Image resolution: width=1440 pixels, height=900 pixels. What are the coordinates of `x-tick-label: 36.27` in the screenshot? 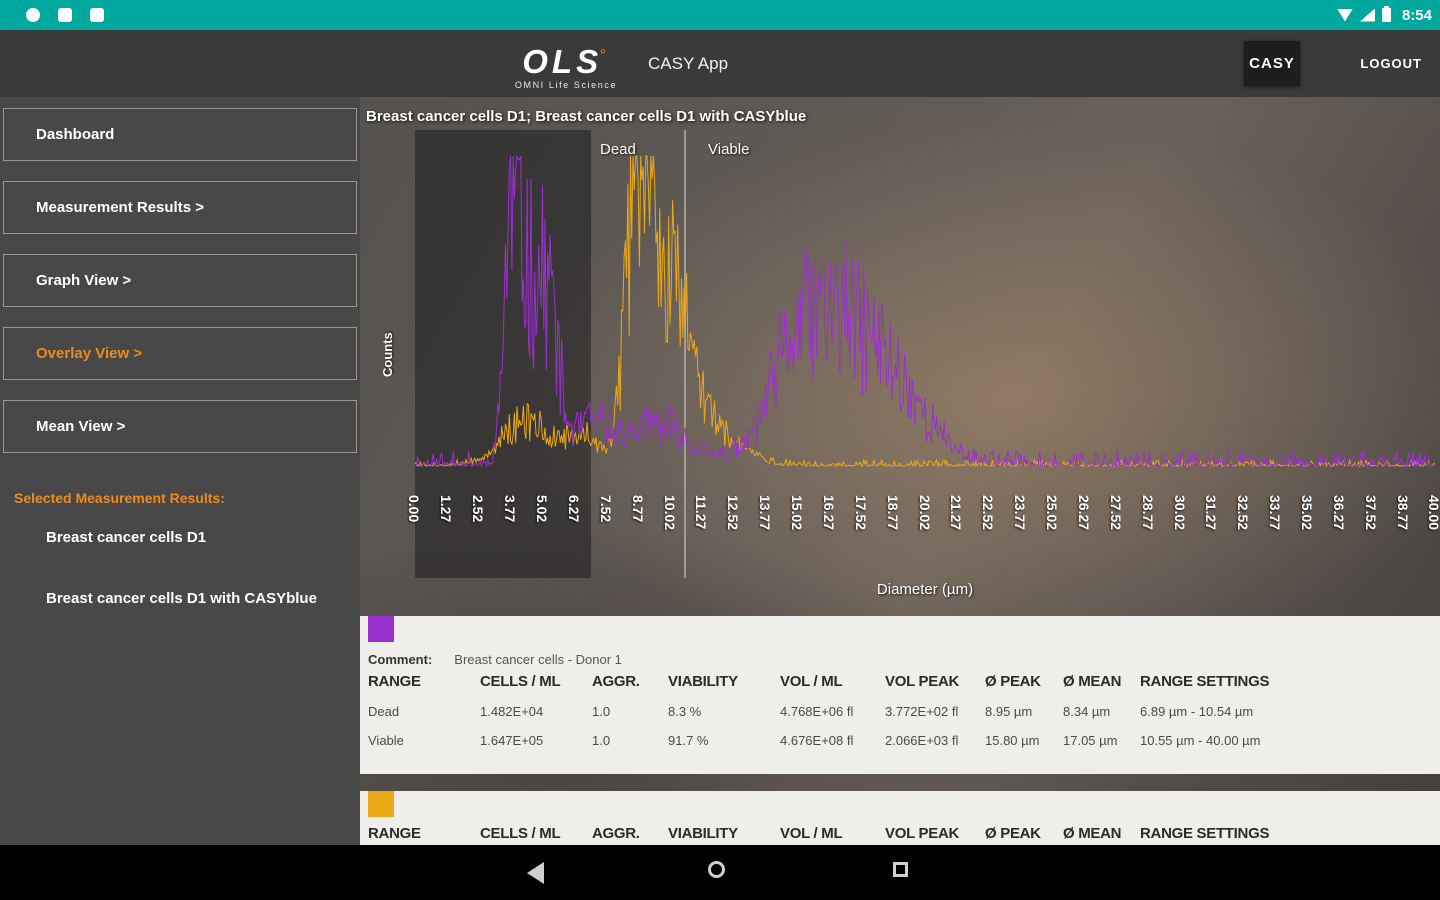 It's located at (1338, 513).